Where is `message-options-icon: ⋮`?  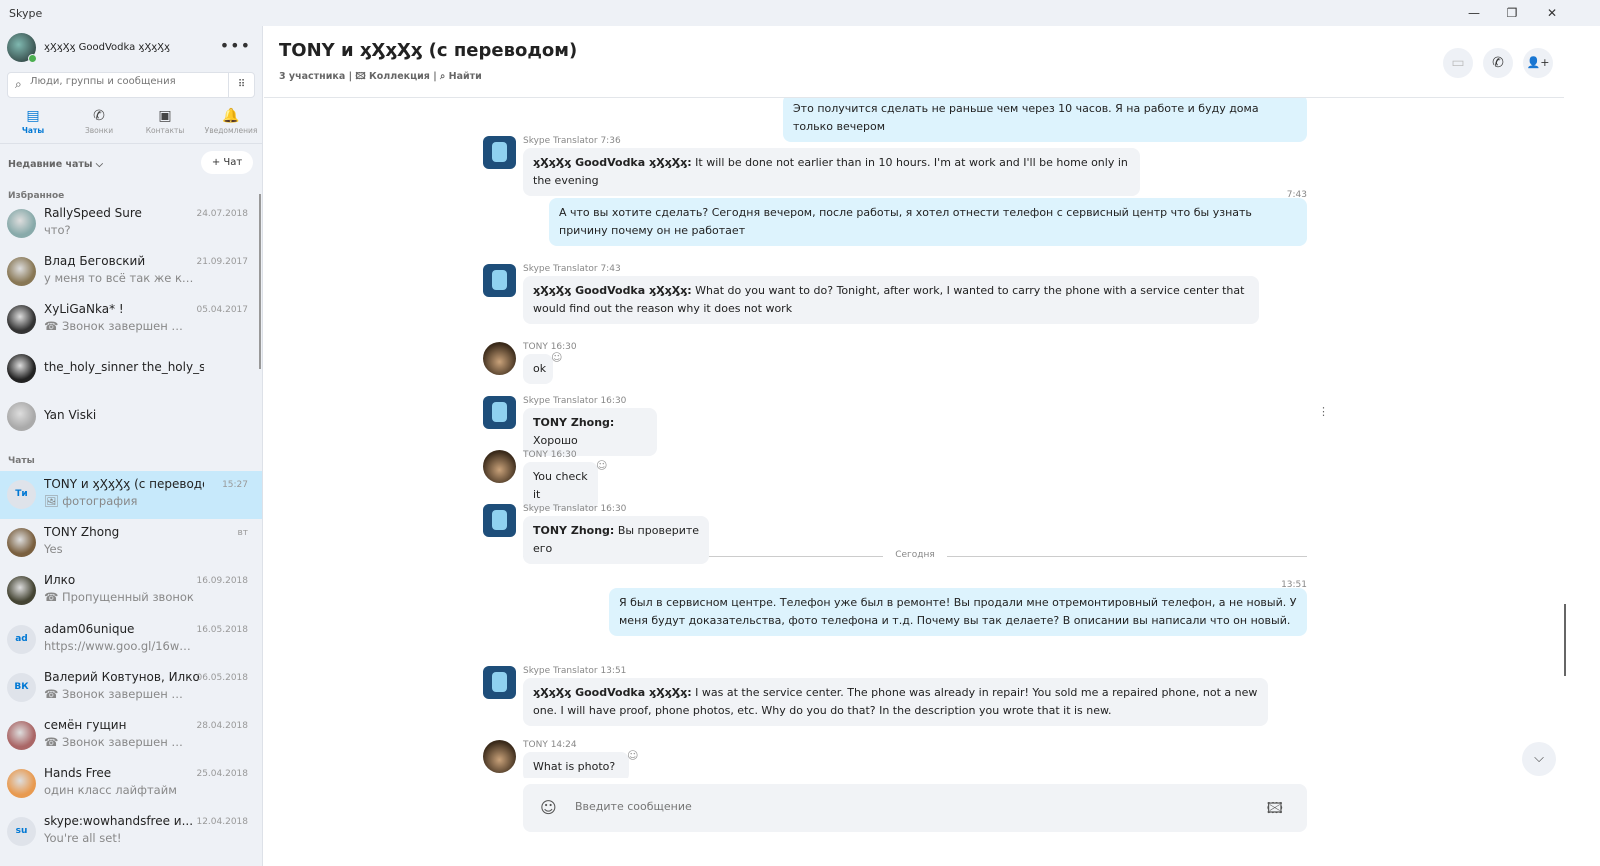 message-options-icon: ⋮ is located at coordinates (1323, 411).